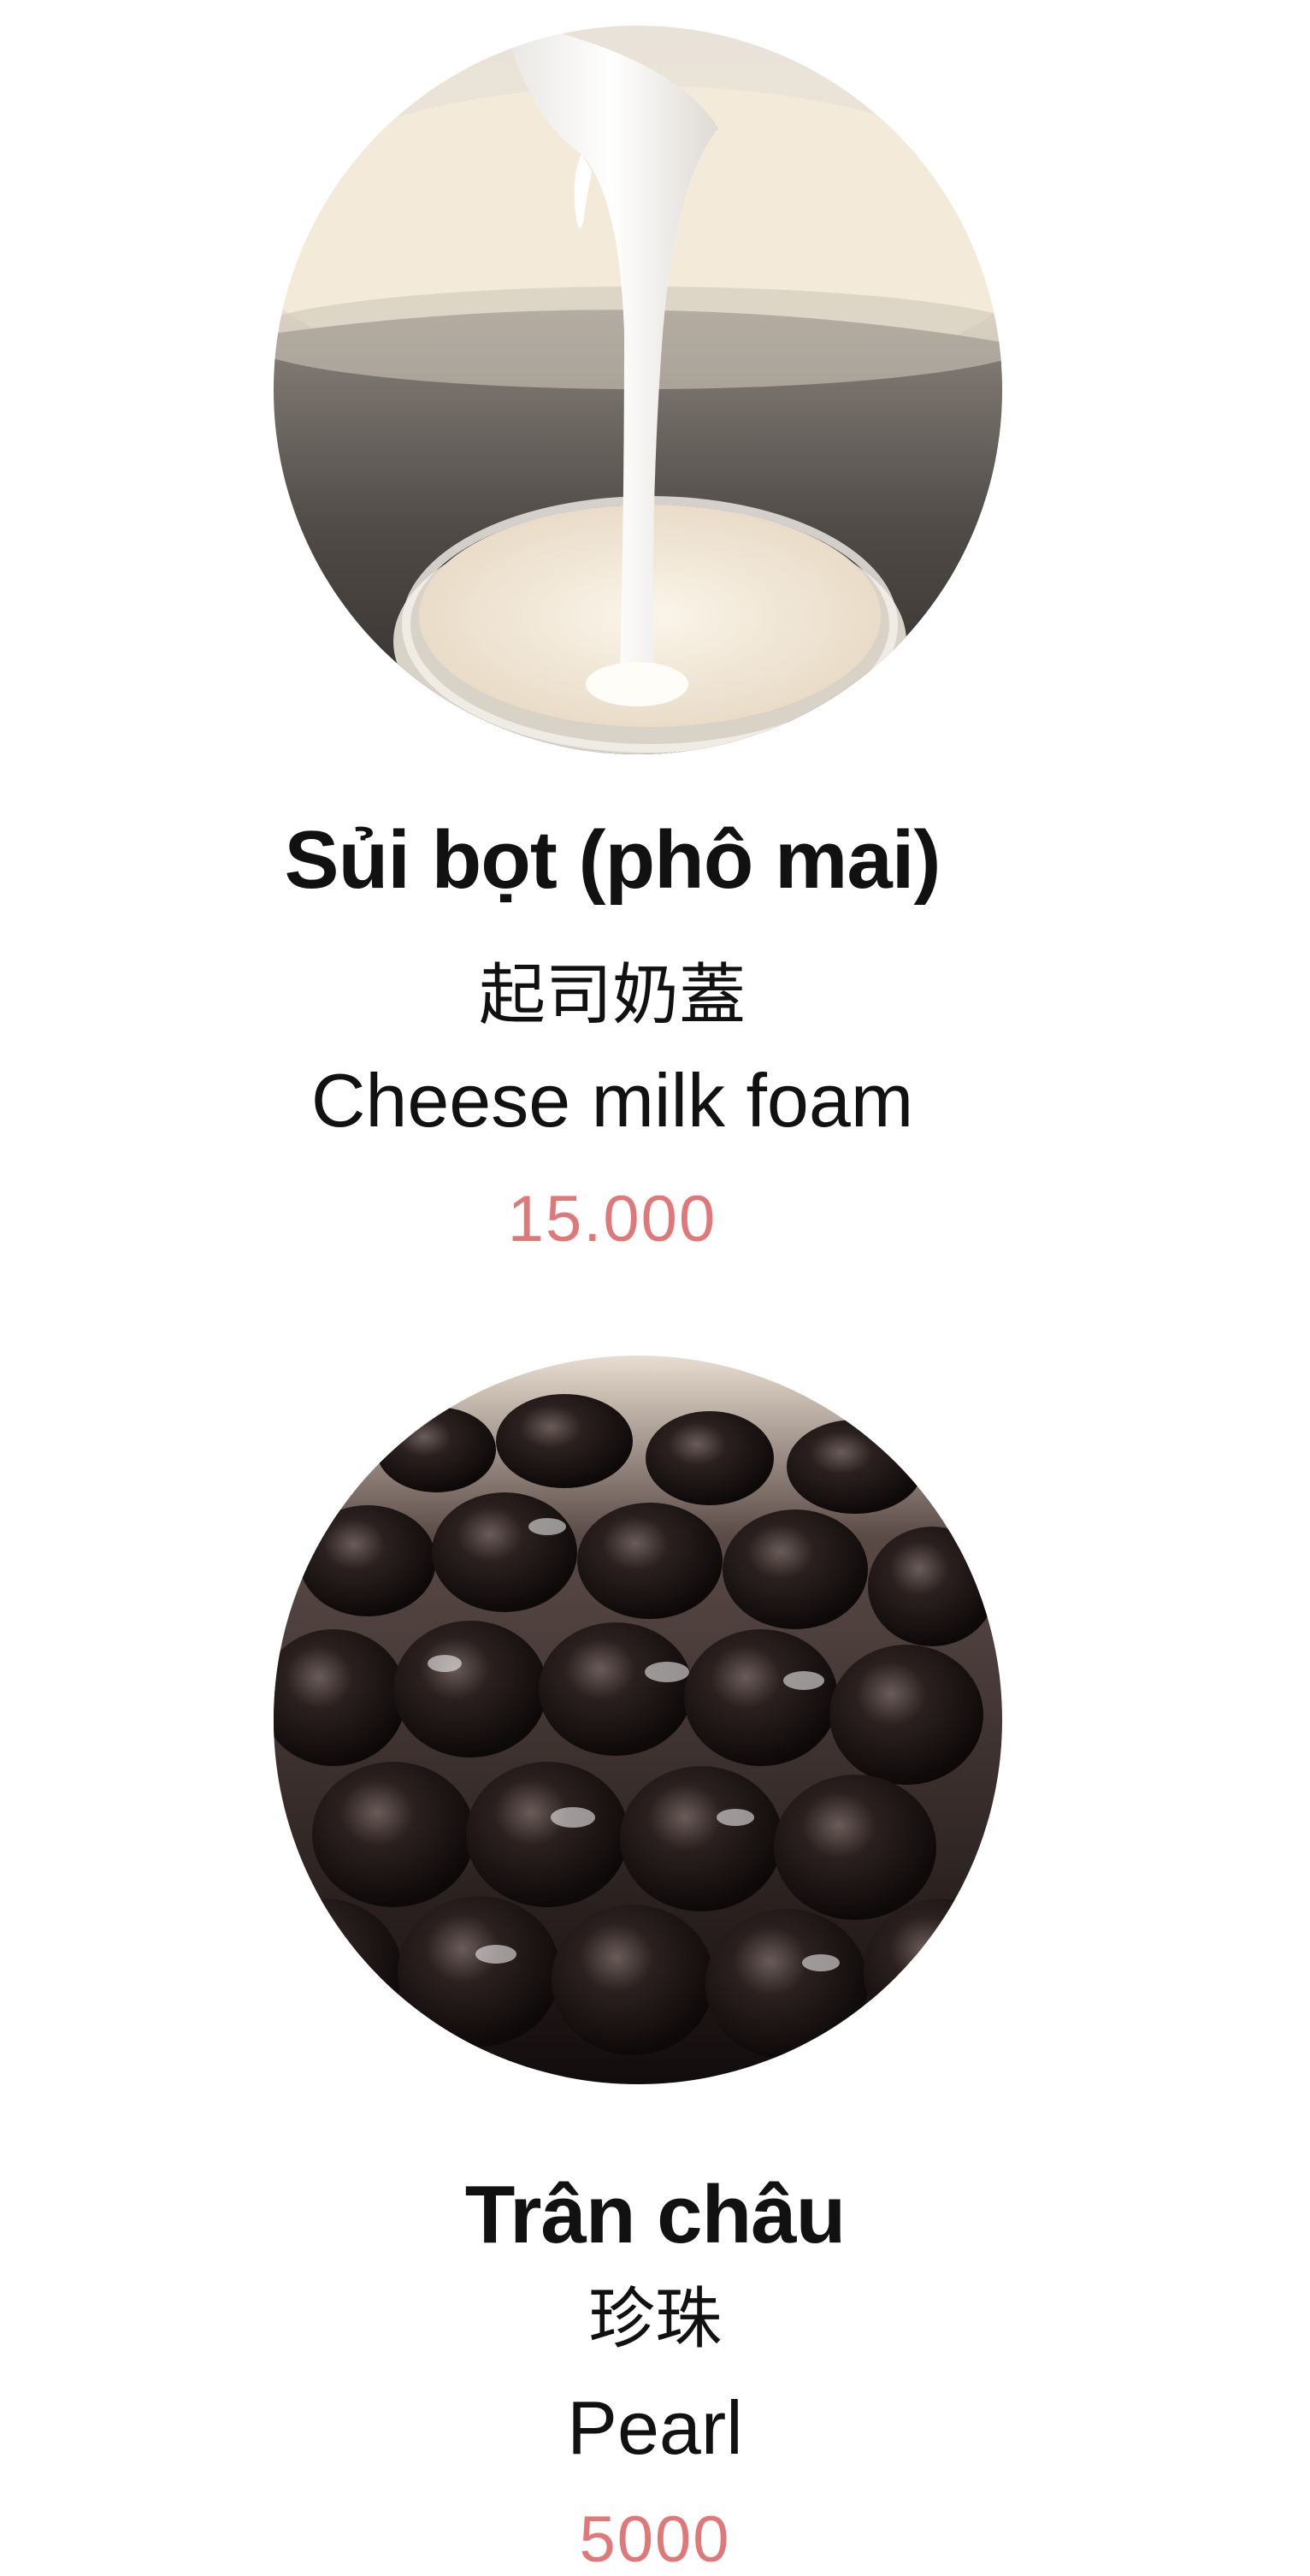  Describe the element at coordinates (612, 995) in the screenshot. I see `item-name-chinese: 起司奶蓋` at that location.